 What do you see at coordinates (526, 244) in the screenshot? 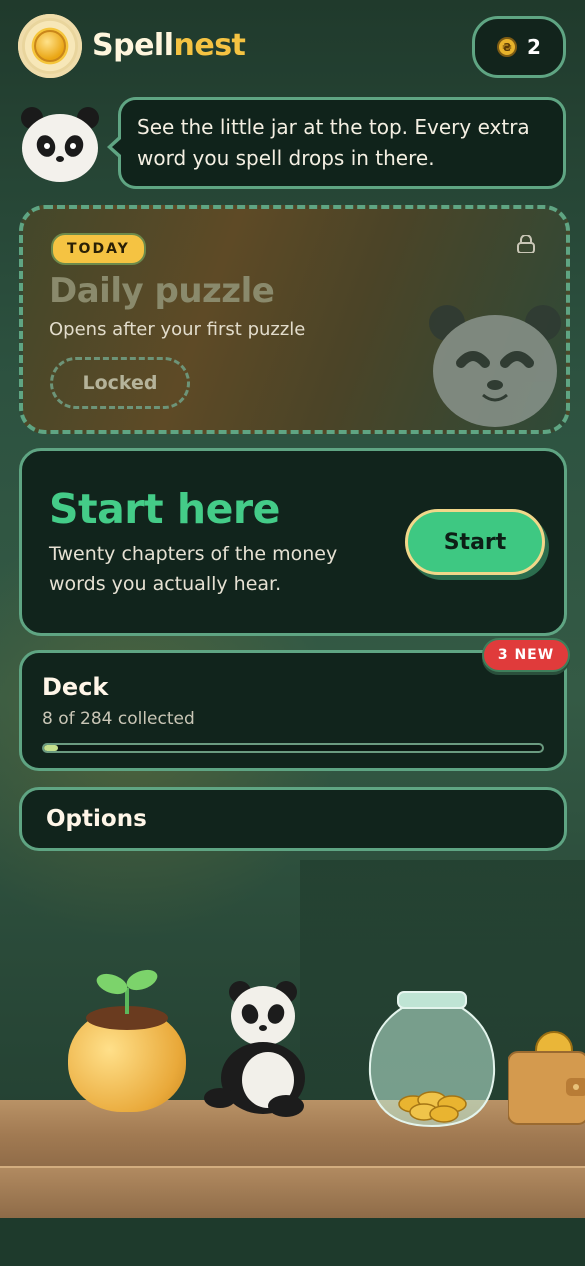
I see `lock-icon` at bounding box center [526, 244].